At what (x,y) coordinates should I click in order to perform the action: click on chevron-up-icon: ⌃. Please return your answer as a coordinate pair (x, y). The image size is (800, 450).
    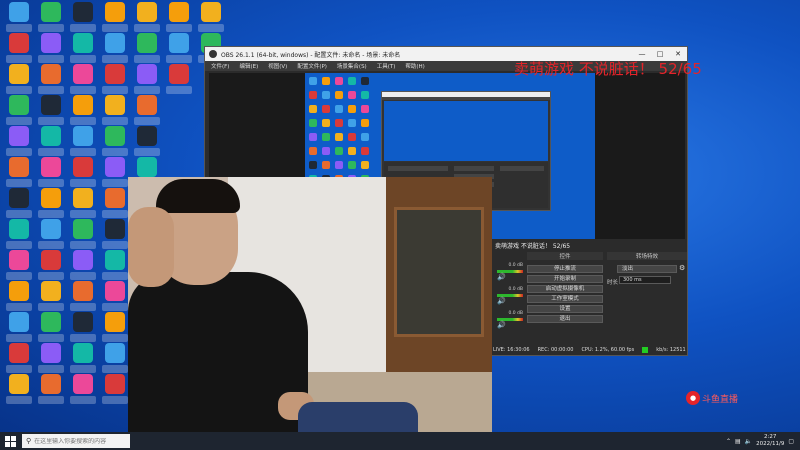
    Looking at the image, I should click on (728, 441).